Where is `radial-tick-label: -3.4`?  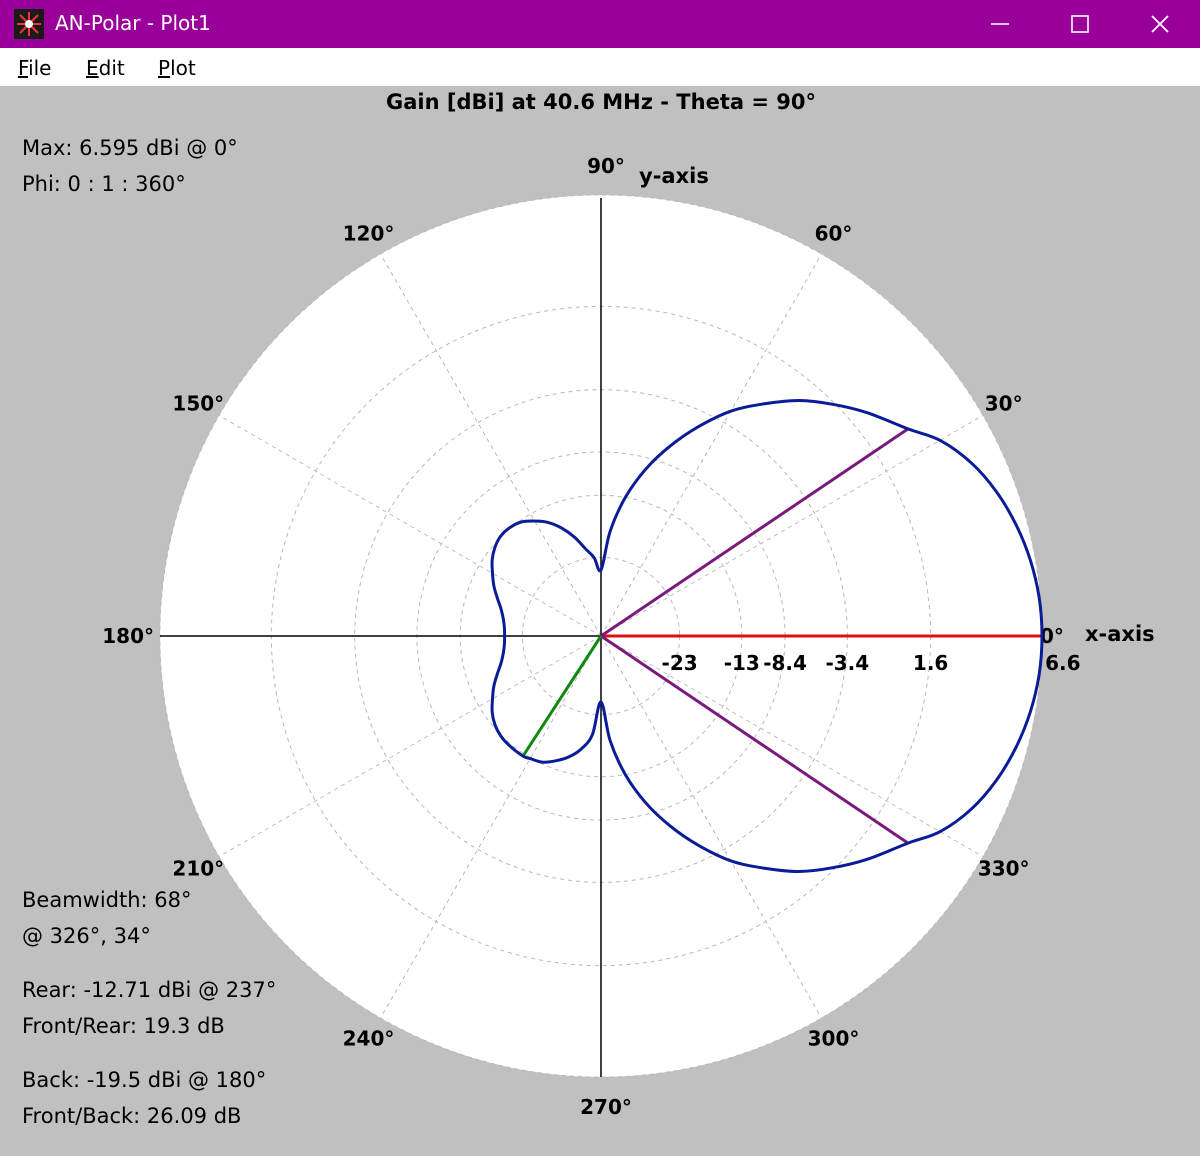
radial-tick-label: -3.4 is located at coordinates (847, 663).